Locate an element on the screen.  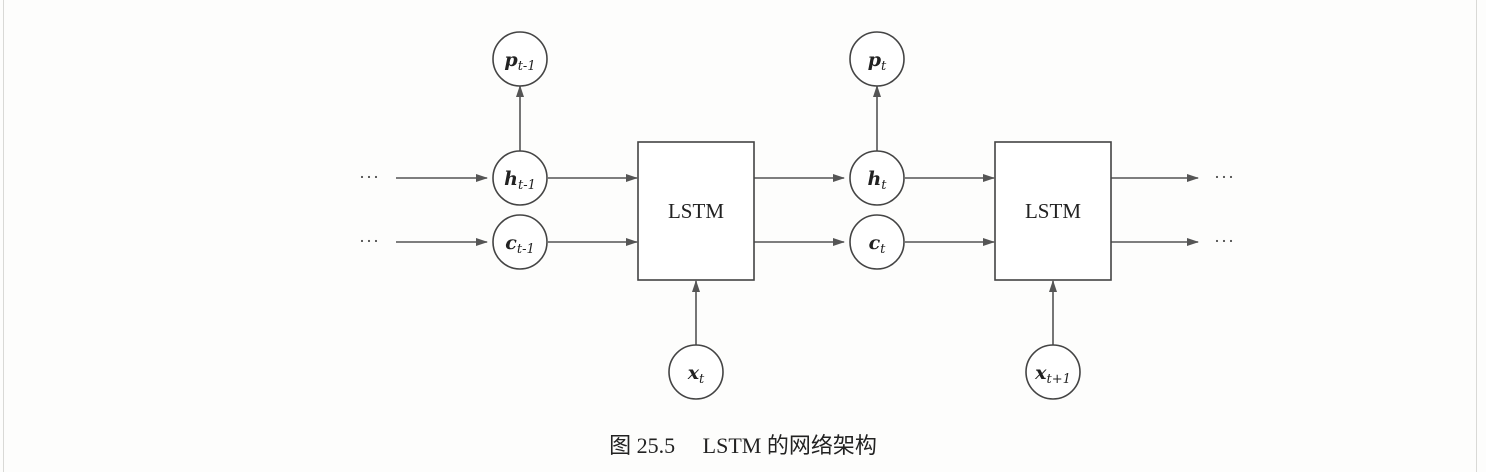
node-x-next-main: x is located at coordinates (1040, 373).